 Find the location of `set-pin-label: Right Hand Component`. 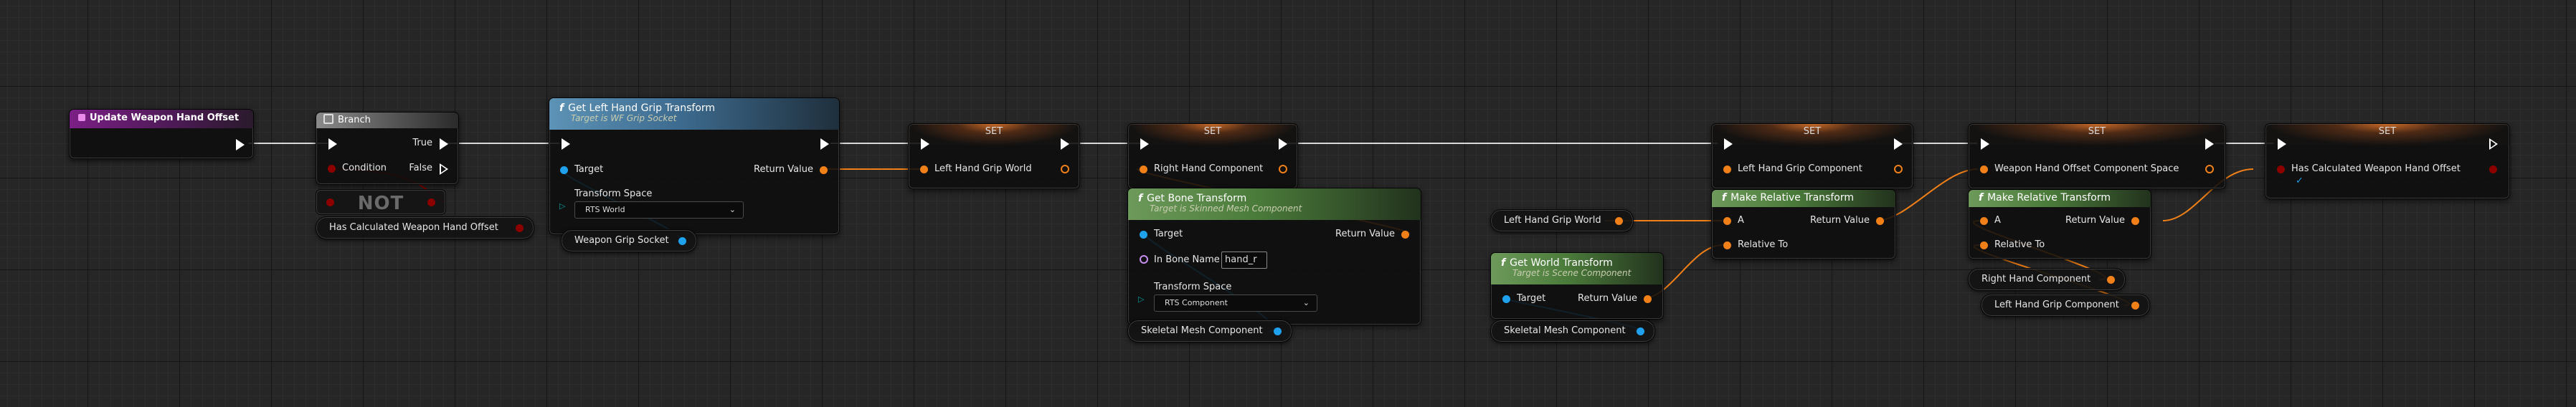

set-pin-label: Right Hand Component is located at coordinates (1209, 168).